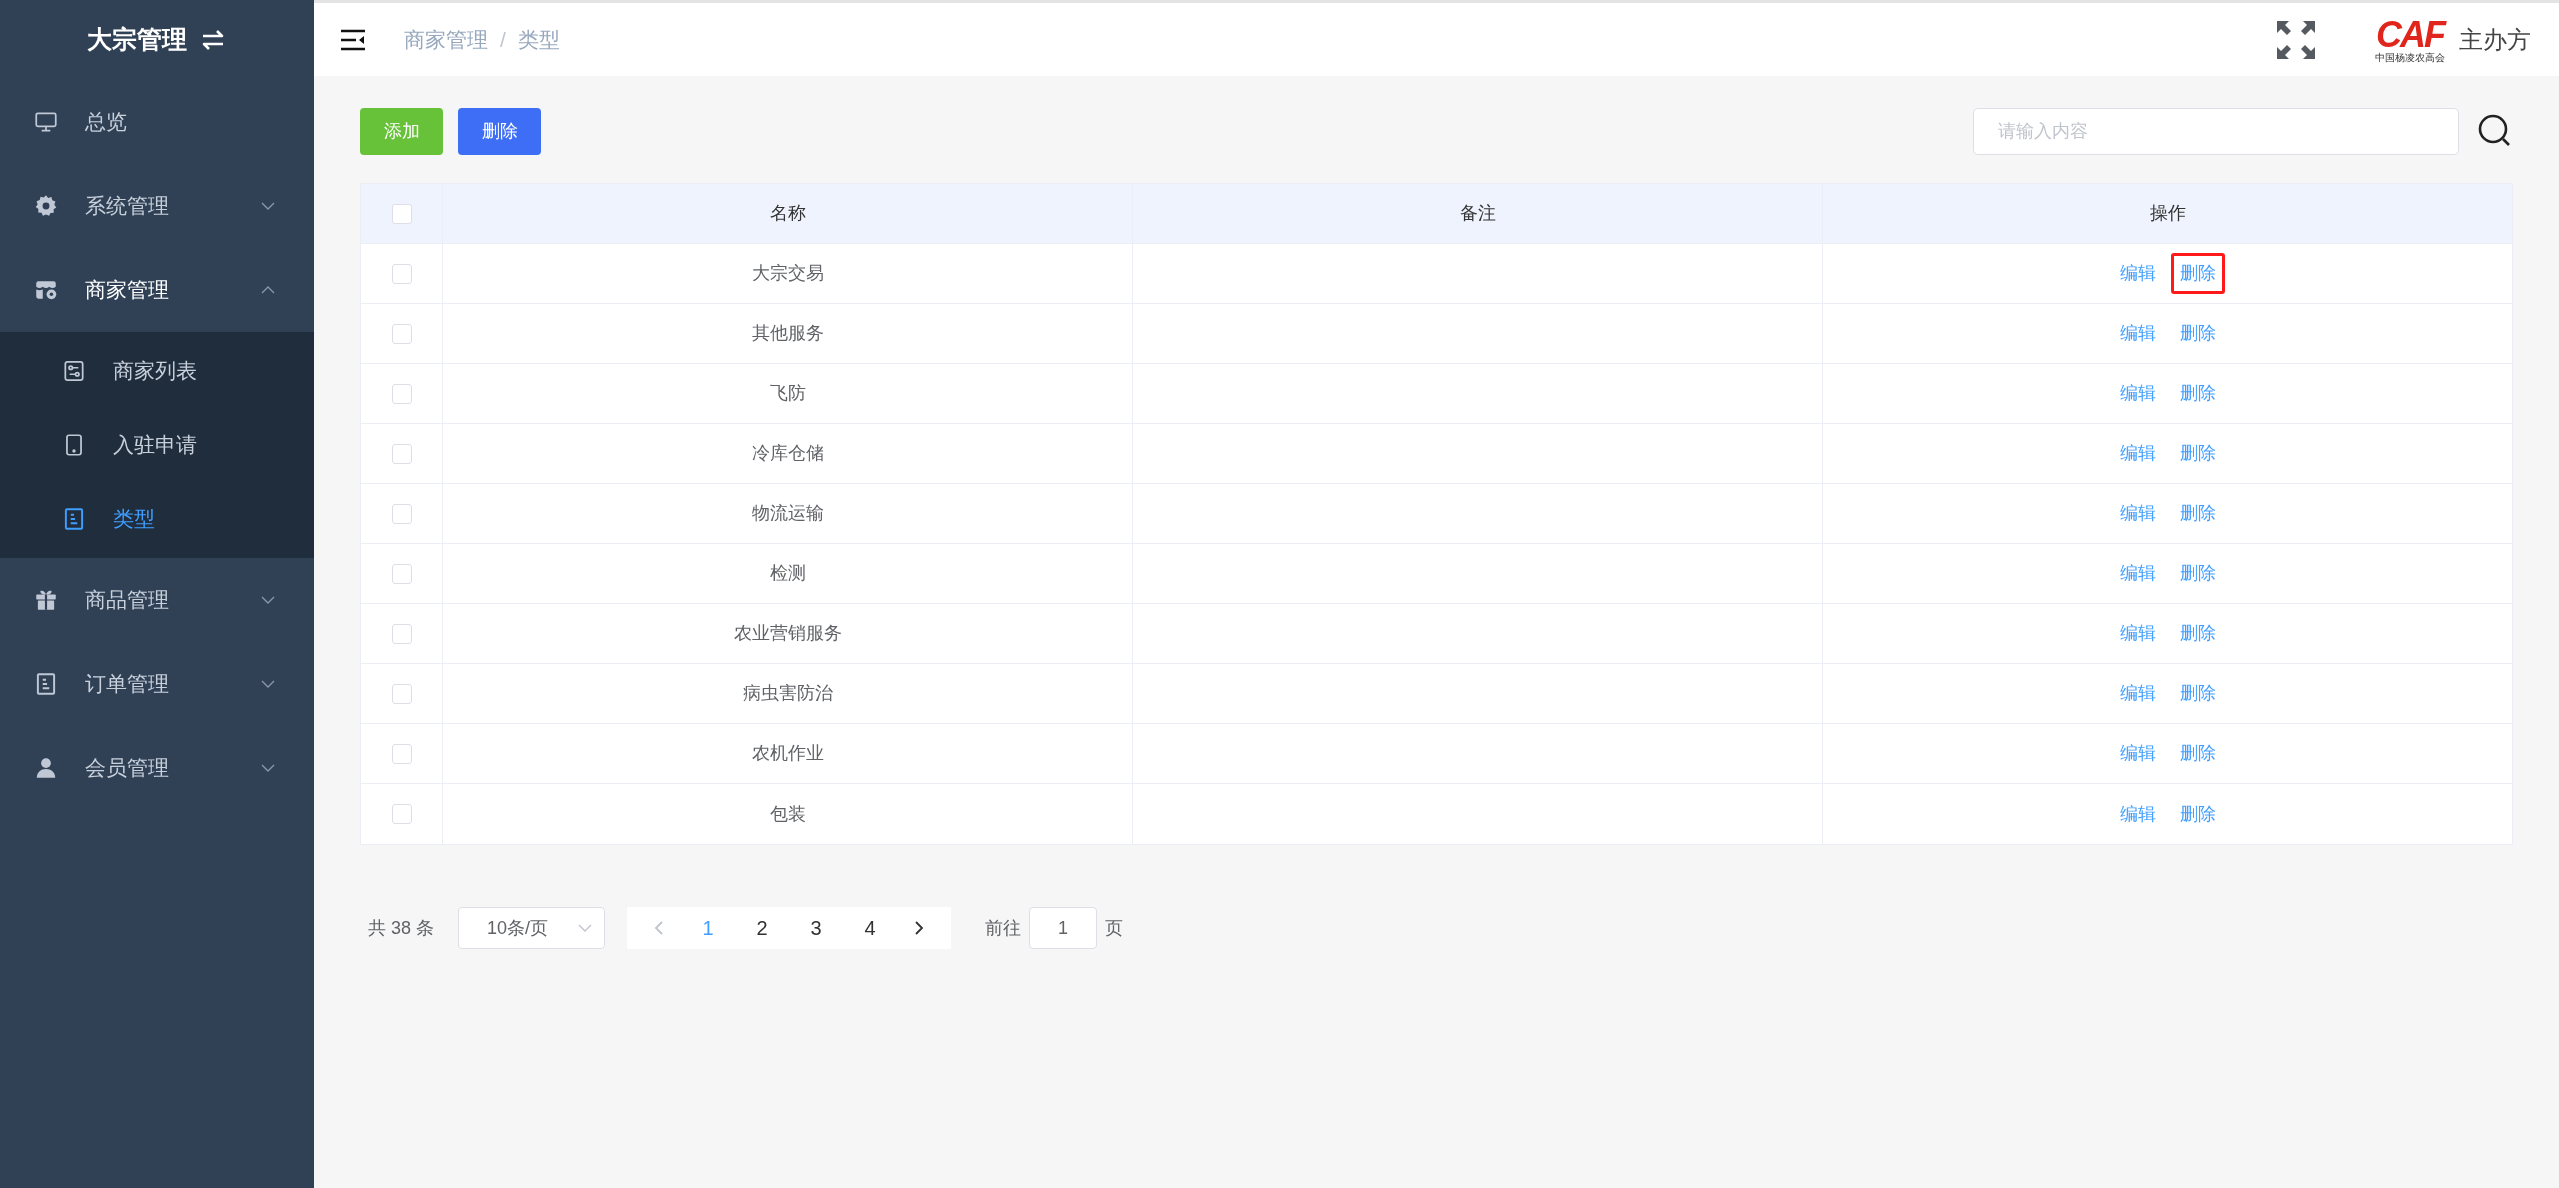 The image size is (2559, 1188). What do you see at coordinates (157, 600) in the screenshot?
I see `sidebar-menu-item: 商品管理` at bounding box center [157, 600].